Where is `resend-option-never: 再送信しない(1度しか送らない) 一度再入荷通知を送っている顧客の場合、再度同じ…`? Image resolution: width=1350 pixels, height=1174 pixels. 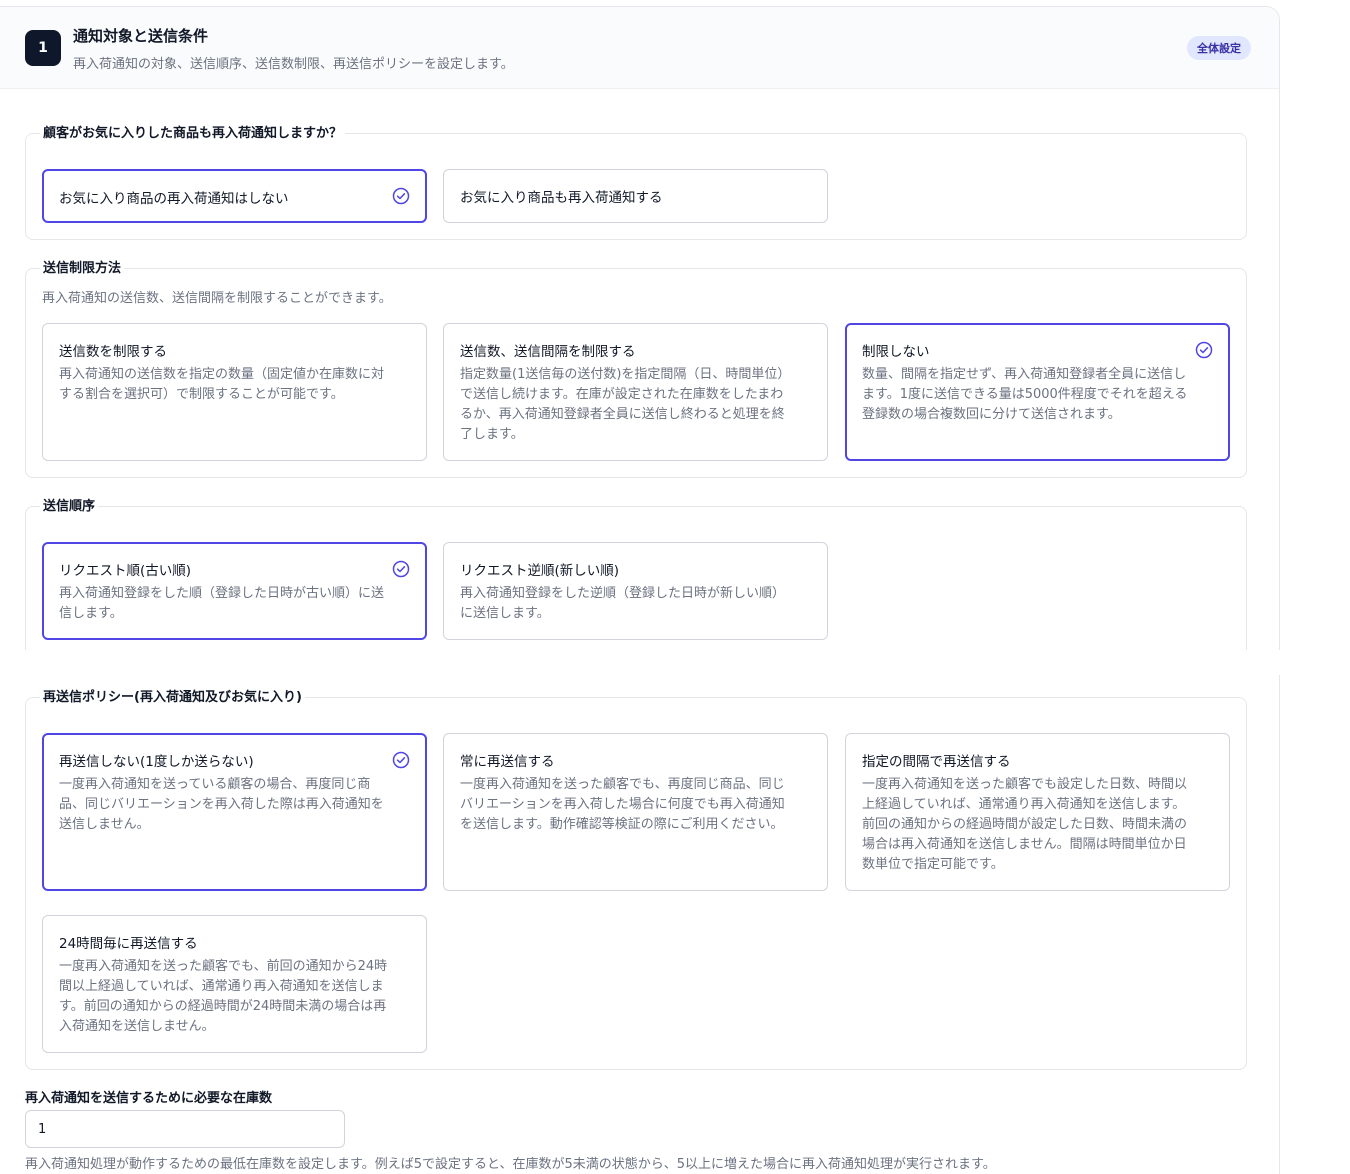
resend-option-never: 再送信しない(1度しか送らない) 一度再入荷通知を送っている顧客の場合、再度同じ… is located at coordinates (234, 812).